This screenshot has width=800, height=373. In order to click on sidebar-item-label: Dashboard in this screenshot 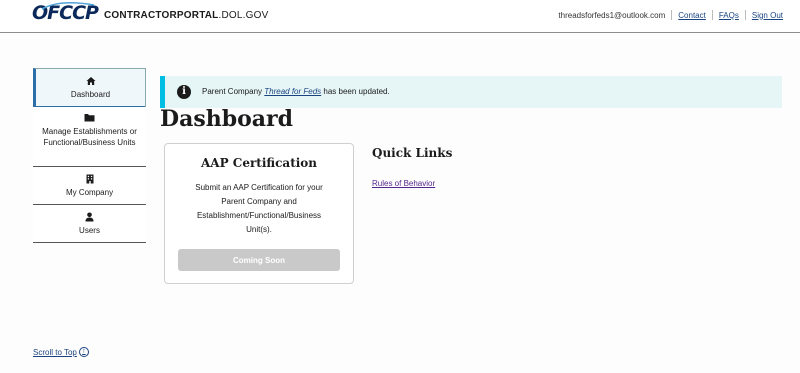, I will do `click(90, 94)`.